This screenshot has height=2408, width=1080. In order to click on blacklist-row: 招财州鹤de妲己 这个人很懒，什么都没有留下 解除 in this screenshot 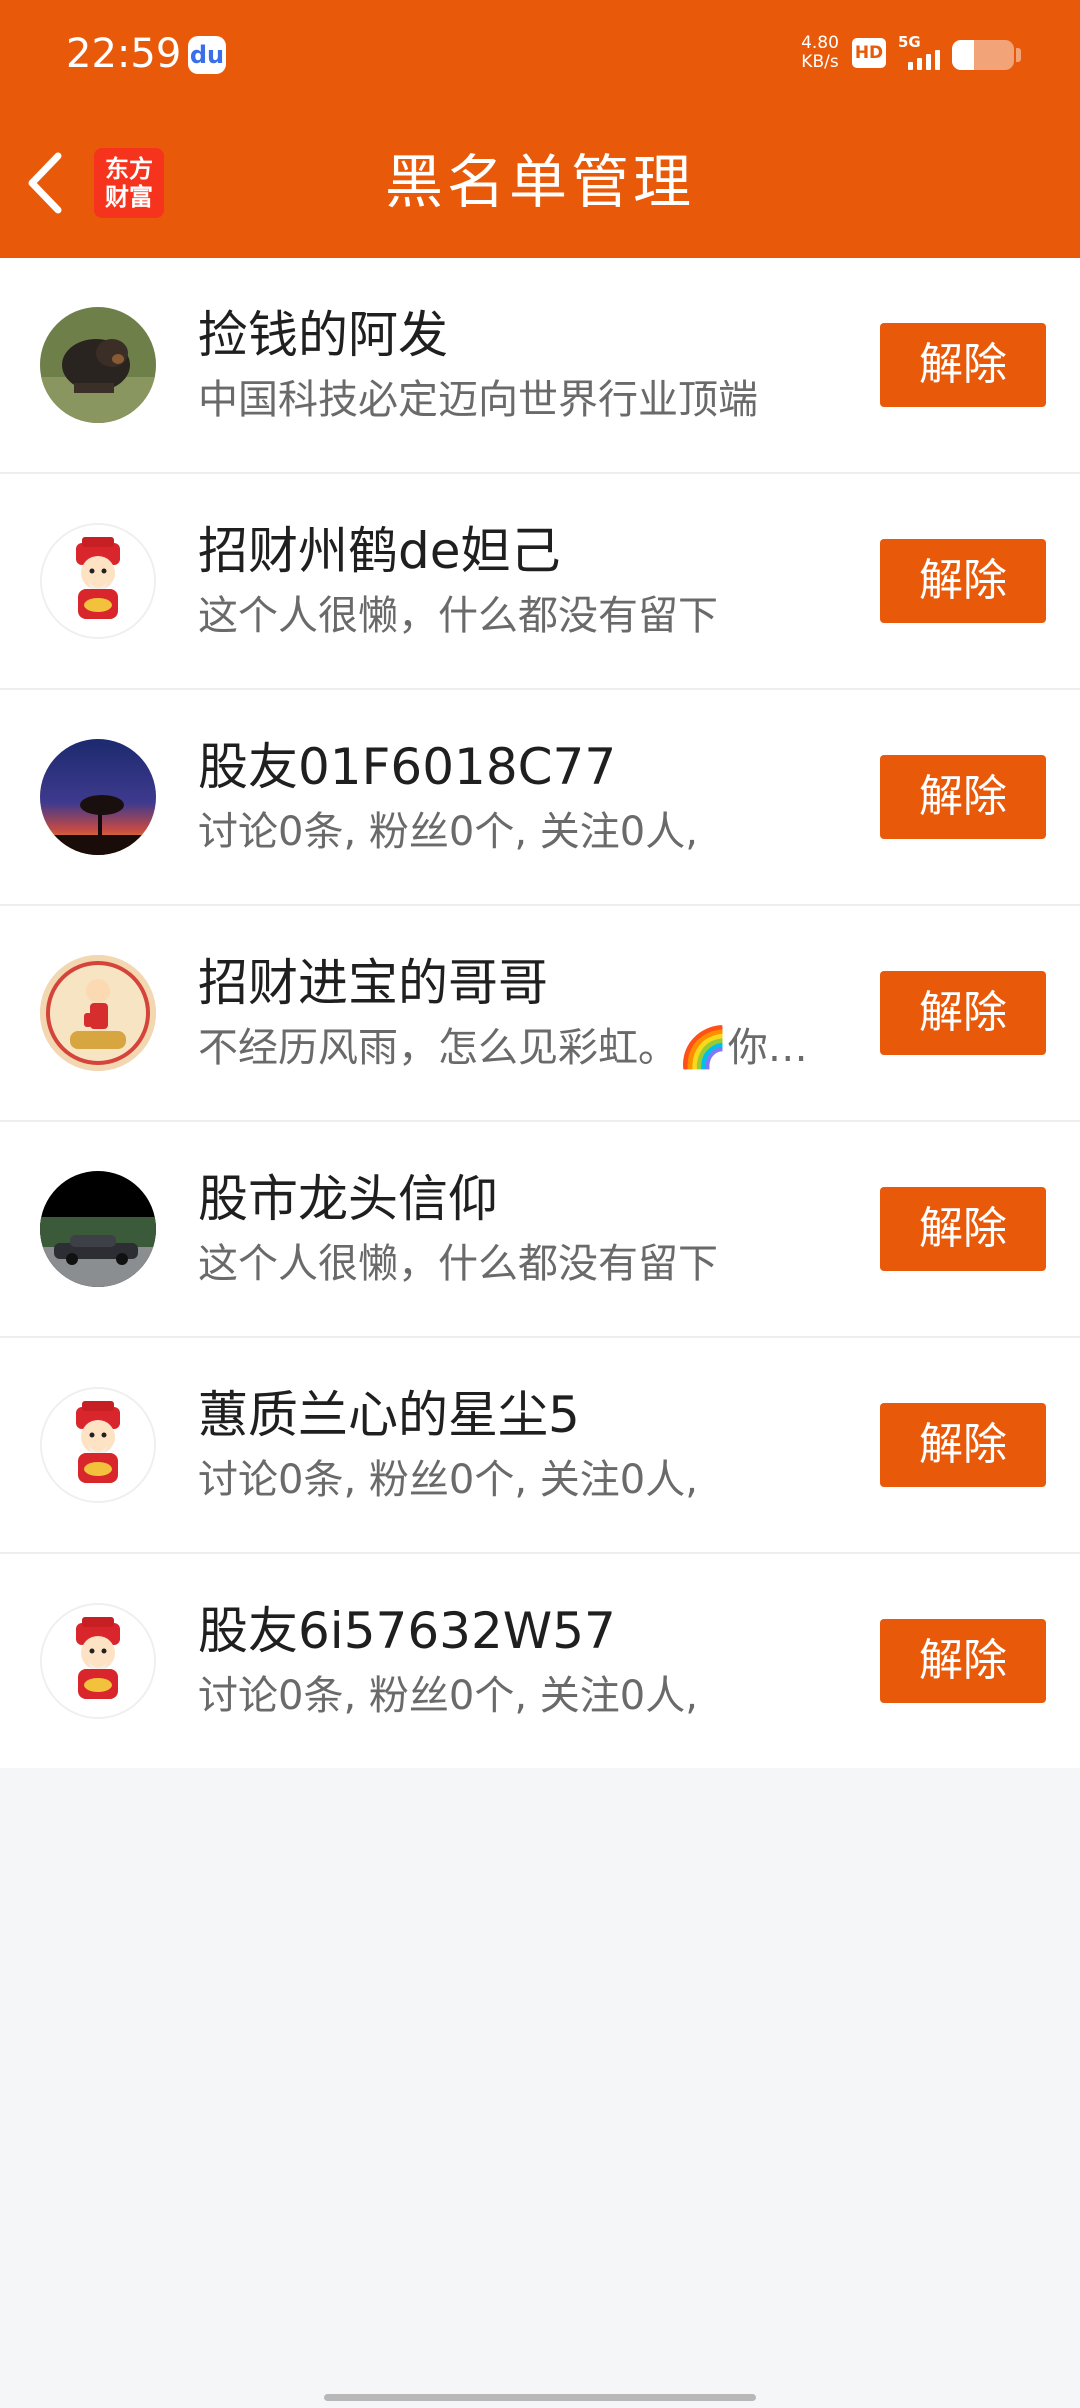, I will do `click(540, 582)`.